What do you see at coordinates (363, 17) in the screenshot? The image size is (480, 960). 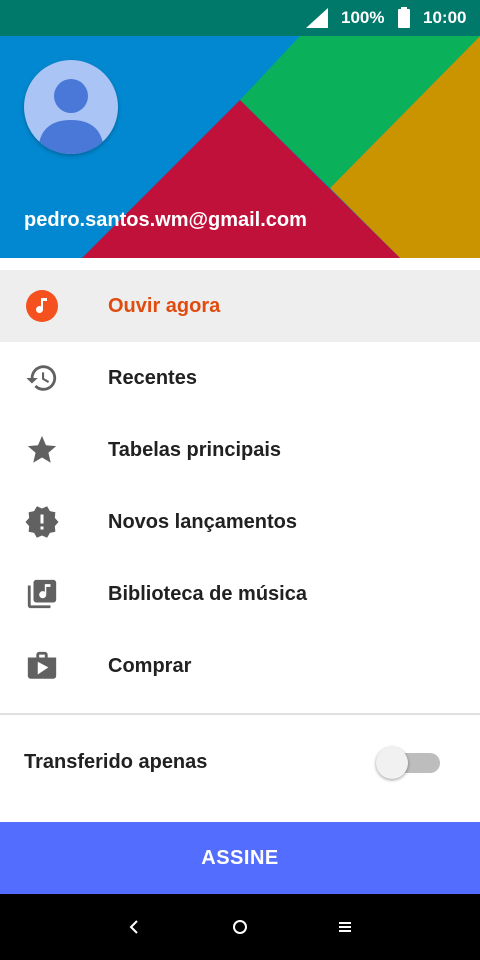 I see `battery-percent: 100%` at bounding box center [363, 17].